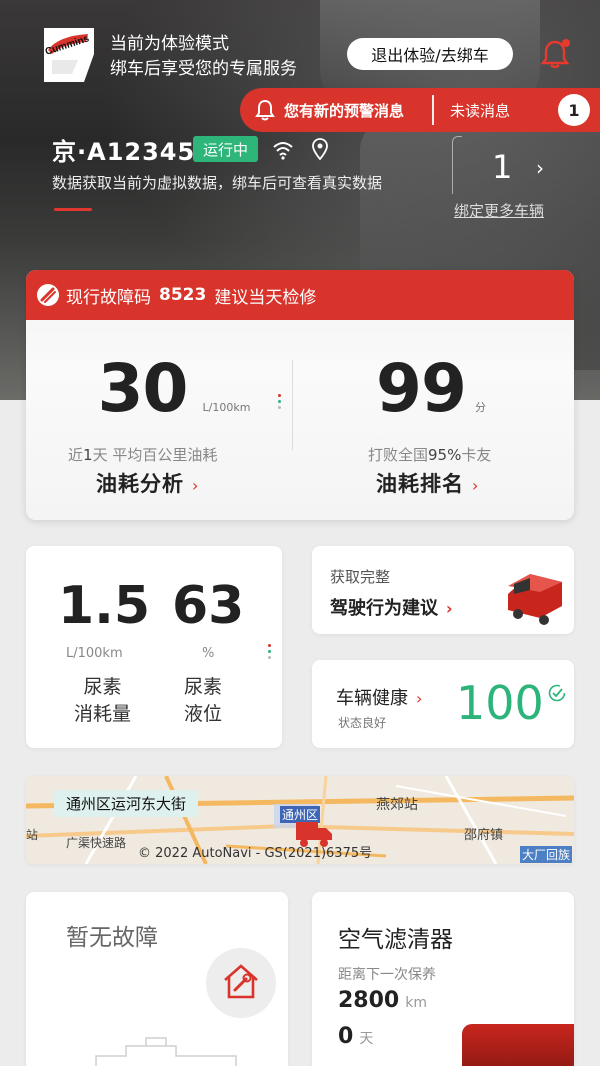 The width and height of the screenshot is (600, 1066). Describe the element at coordinates (395, 940) in the screenshot. I see `air-filter-title: 空气滤清器` at that location.